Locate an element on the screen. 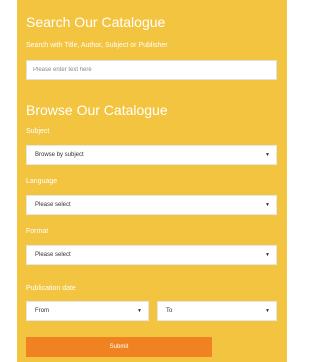 Image resolution: width=320 pixels, height=362 pixels. format-select: Please select ▼ is located at coordinates (151, 255).